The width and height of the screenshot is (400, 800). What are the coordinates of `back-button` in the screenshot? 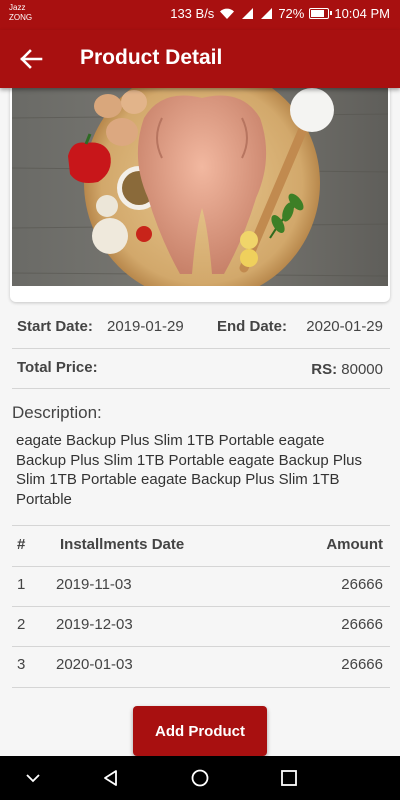 It's located at (32, 59).